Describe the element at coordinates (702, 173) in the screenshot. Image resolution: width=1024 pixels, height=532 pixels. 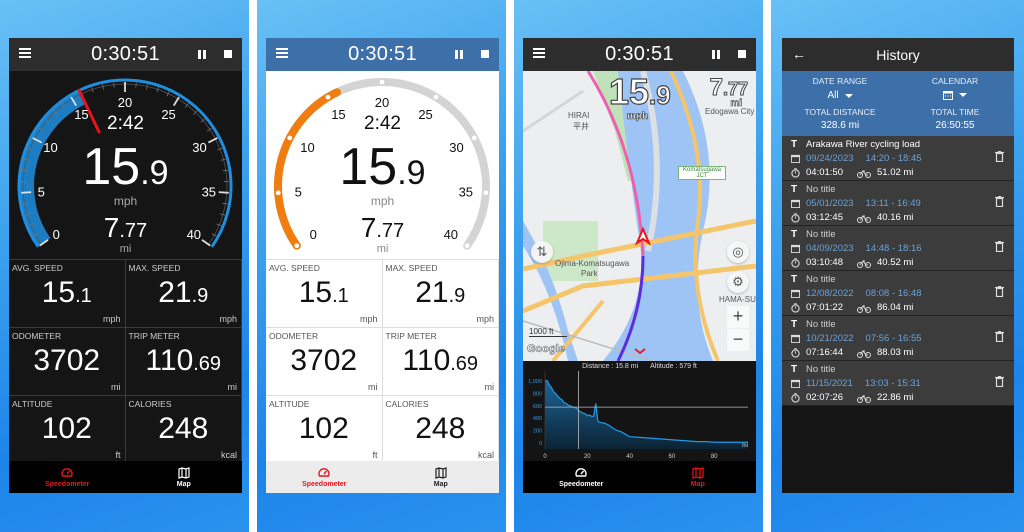
I see `map-label: Komatsugawa JCT` at that location.